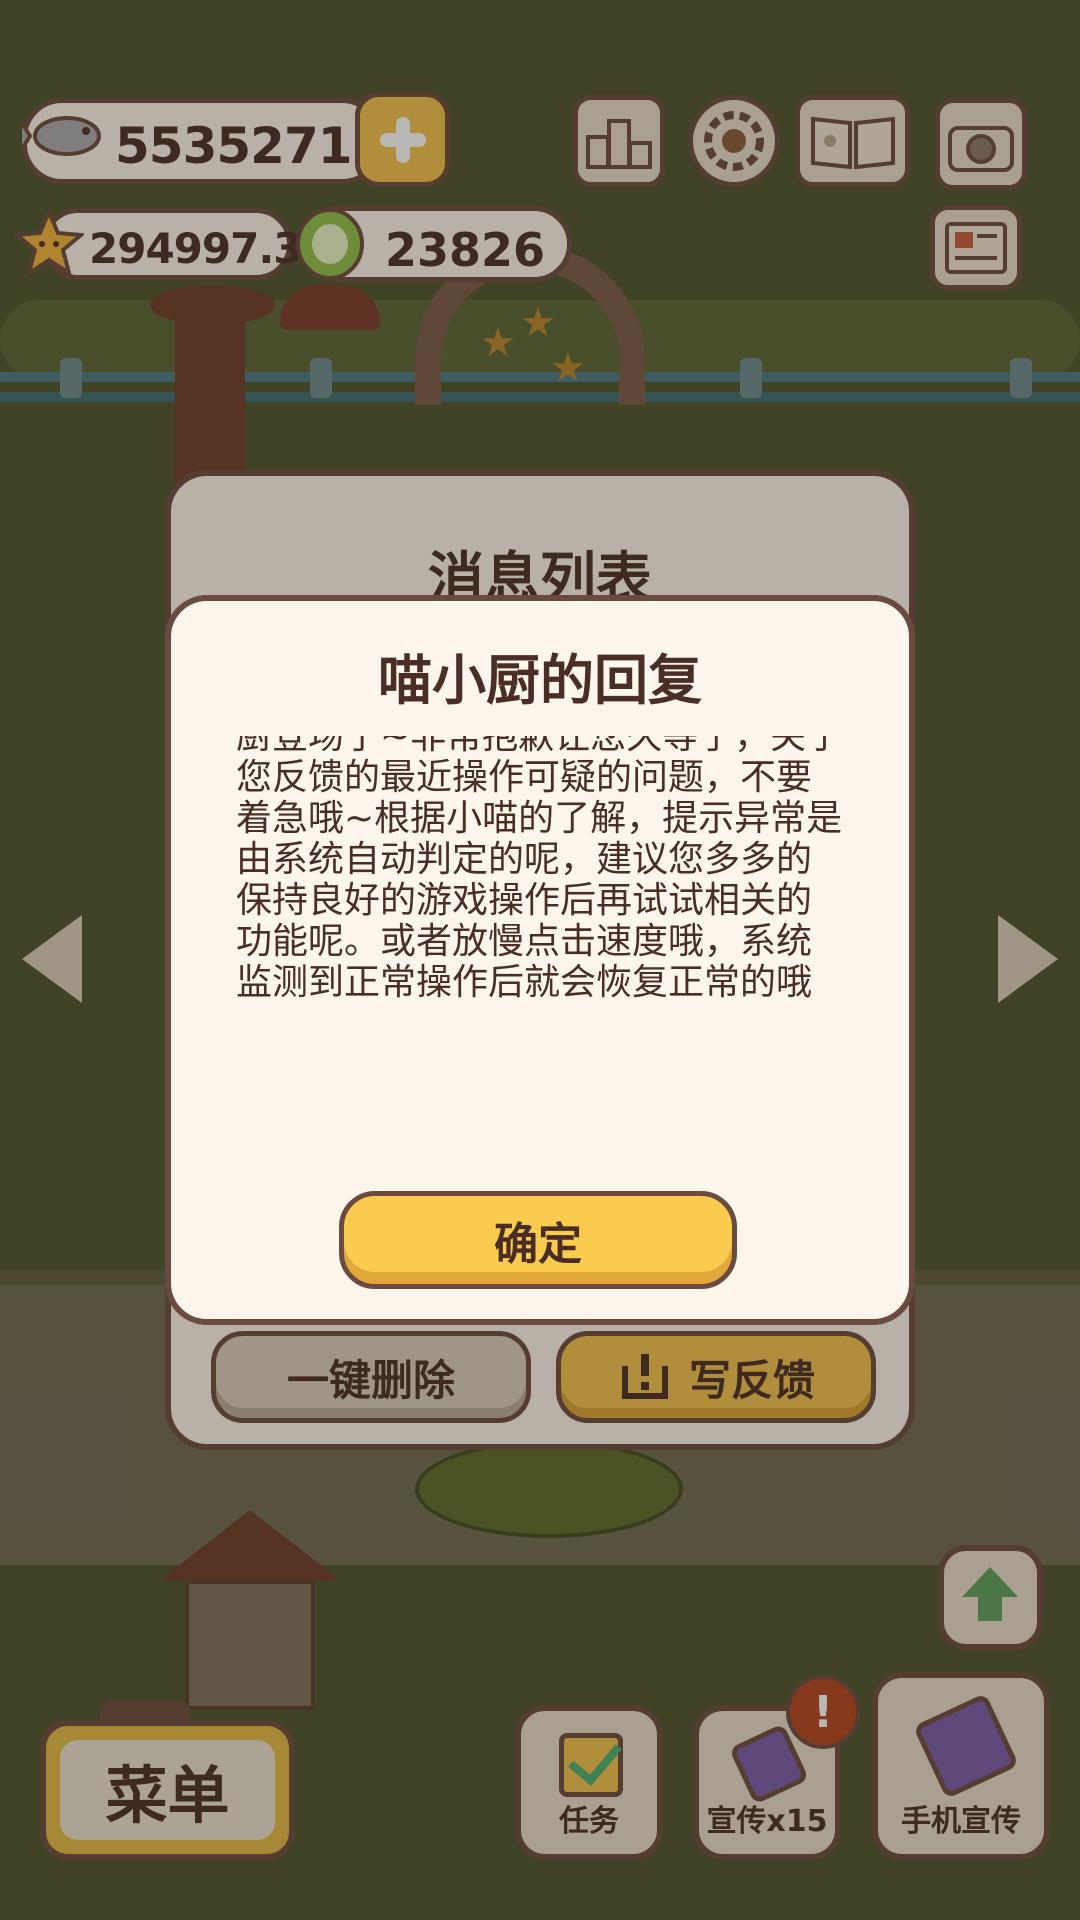  What do you see at coordinates (538, 1244) in the screenshot?
I see `confirm-label: 确定` at bounding box center [538, 1244].